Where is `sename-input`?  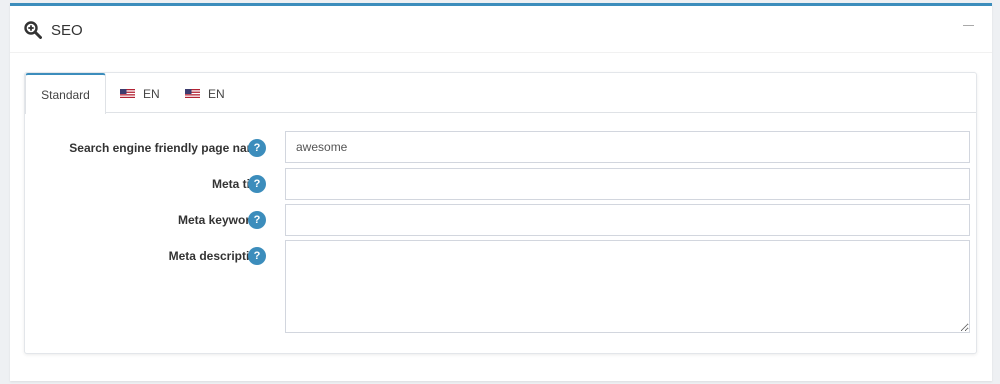
sename-input is located at coordinates (627, 147).